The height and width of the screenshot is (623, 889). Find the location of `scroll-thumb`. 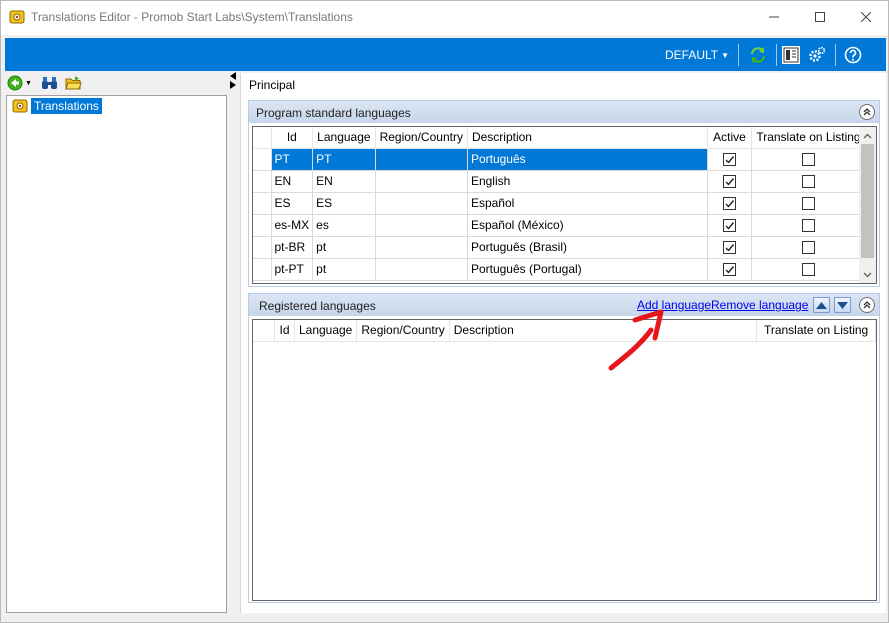

scroll-thumb is located at coordinates (867, 201).